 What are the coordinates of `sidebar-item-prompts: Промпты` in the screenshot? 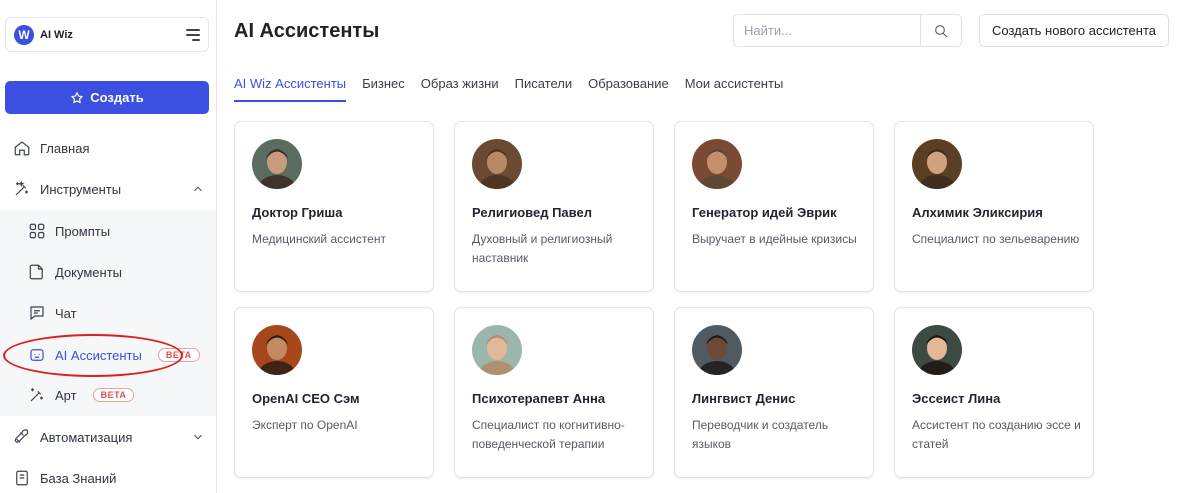 It's located at (108, 231).